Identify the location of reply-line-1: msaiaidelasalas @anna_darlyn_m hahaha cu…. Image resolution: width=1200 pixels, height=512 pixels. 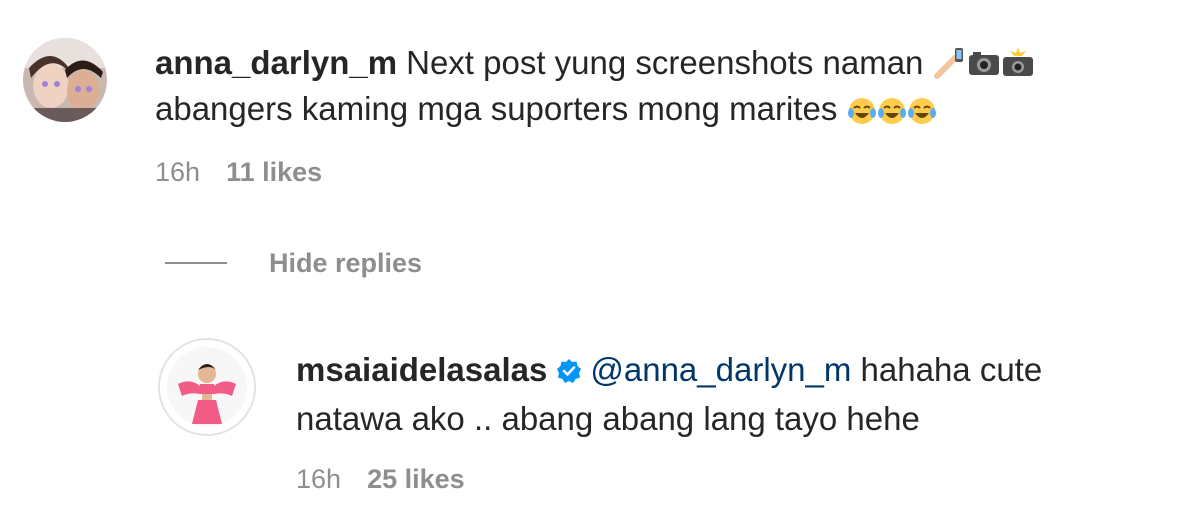
(736, 371).